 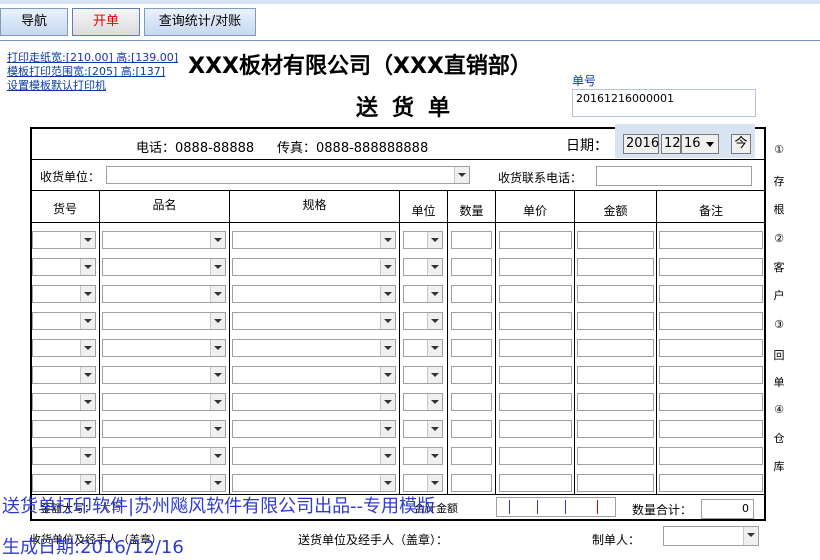 I want to click on tab-new-order: 开单, so click(x=106, y=22).